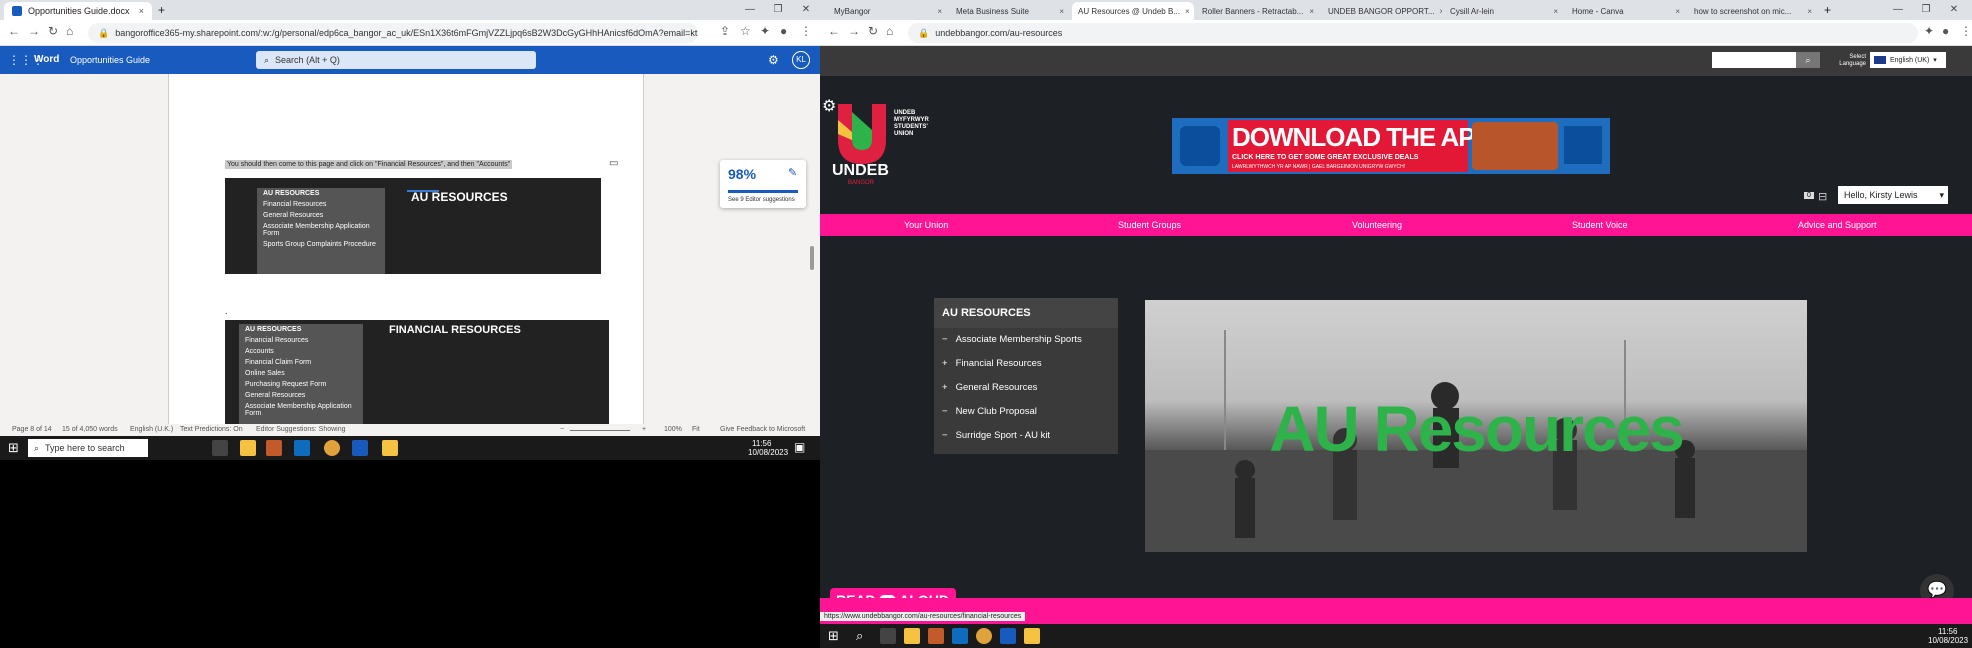  I want to click on text-predictions: Text Predictions: On, so click(211, 429).